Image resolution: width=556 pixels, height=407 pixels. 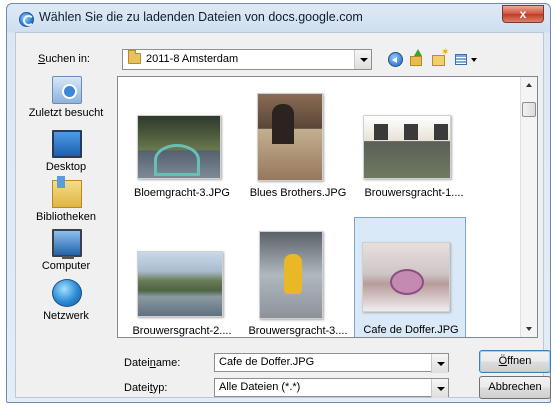 I want to click on scroll-down-icon, so click(x=529, y=328).